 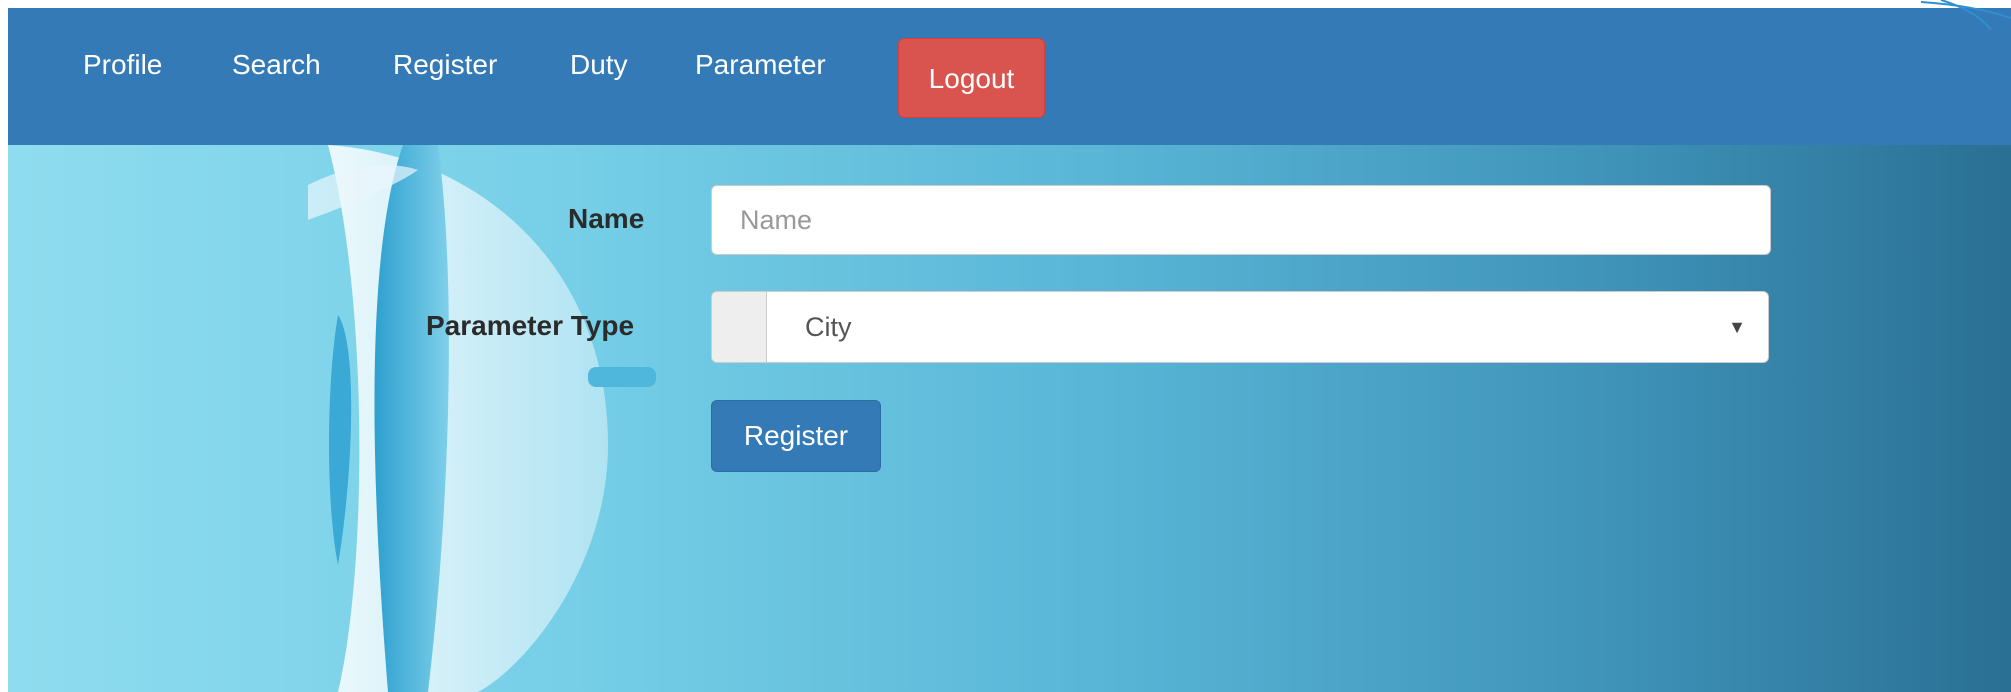 What do you see at coordinates (971, 78) in the screenshot?
I see `logout-button: Logout` at bounding box center [971, 78].